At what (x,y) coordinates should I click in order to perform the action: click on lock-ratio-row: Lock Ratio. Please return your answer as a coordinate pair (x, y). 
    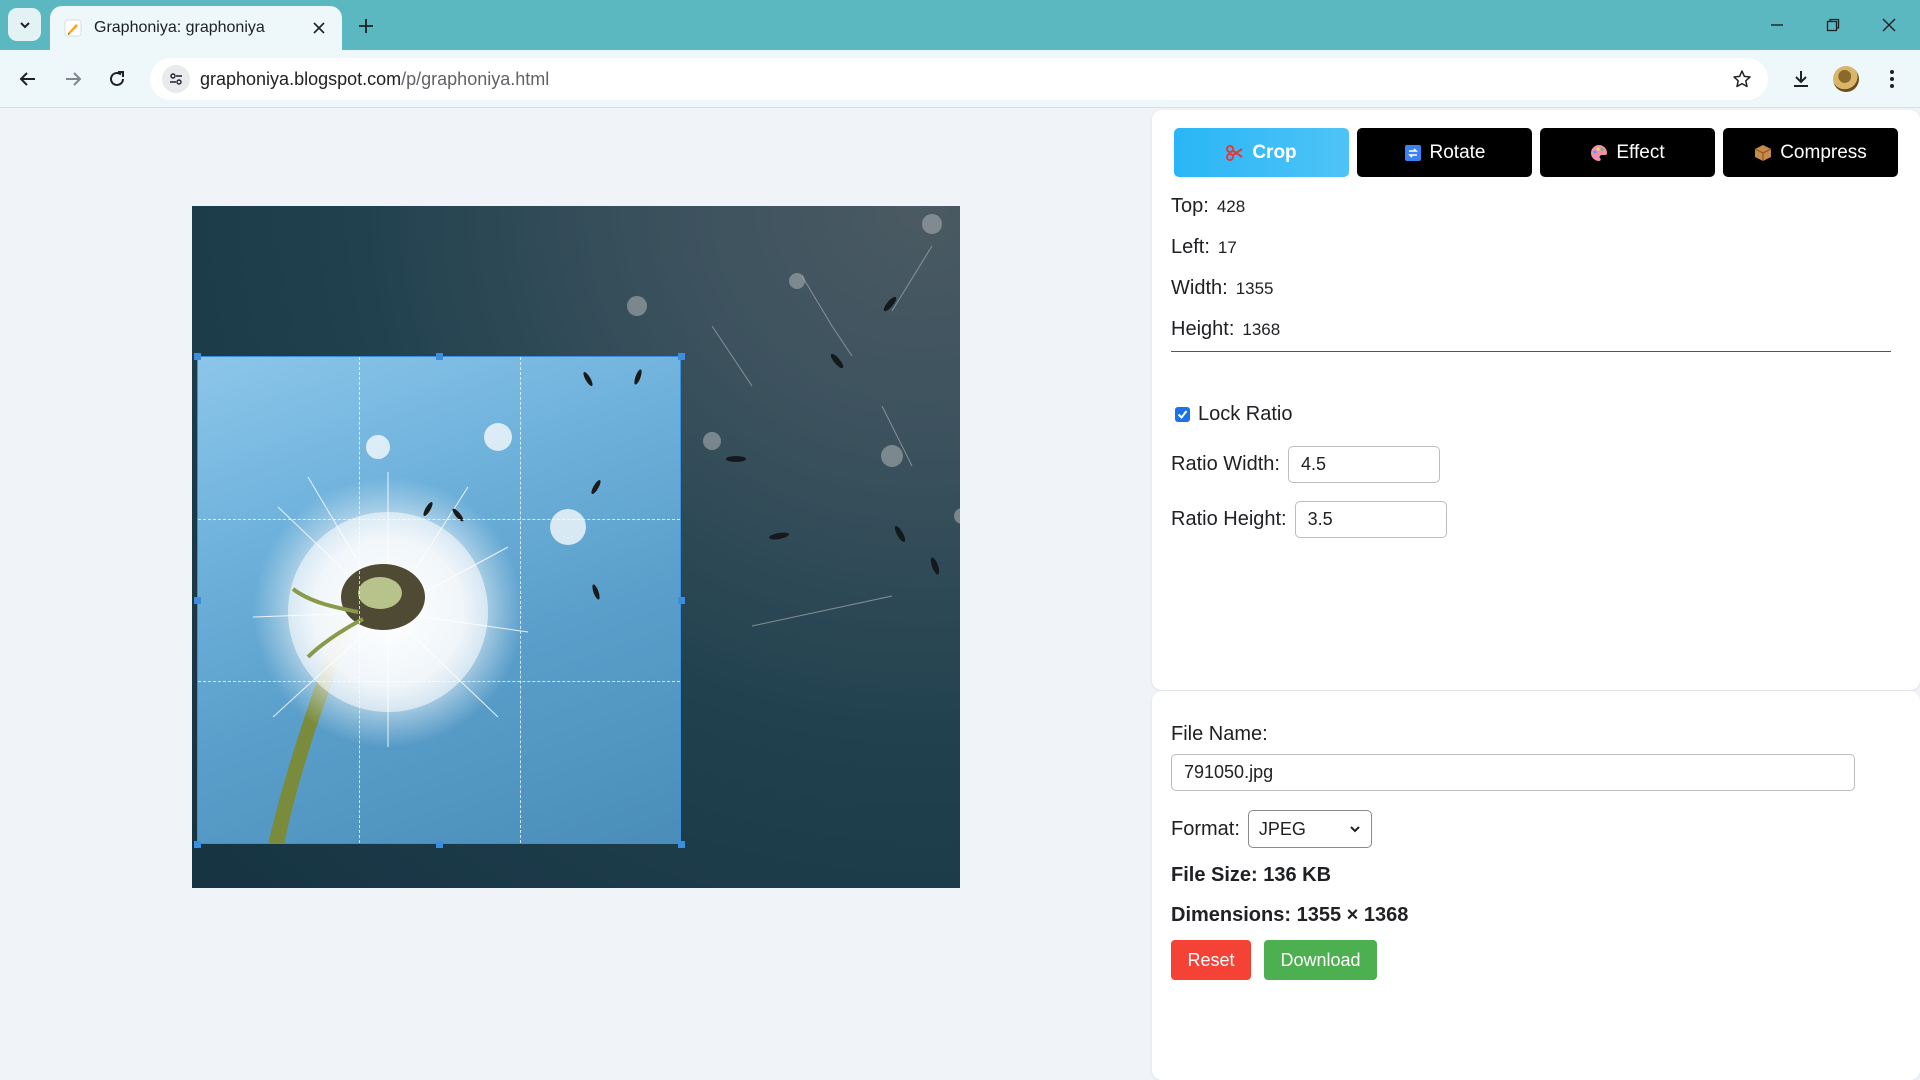
    Looking at the image, I should click on (1232, 414).